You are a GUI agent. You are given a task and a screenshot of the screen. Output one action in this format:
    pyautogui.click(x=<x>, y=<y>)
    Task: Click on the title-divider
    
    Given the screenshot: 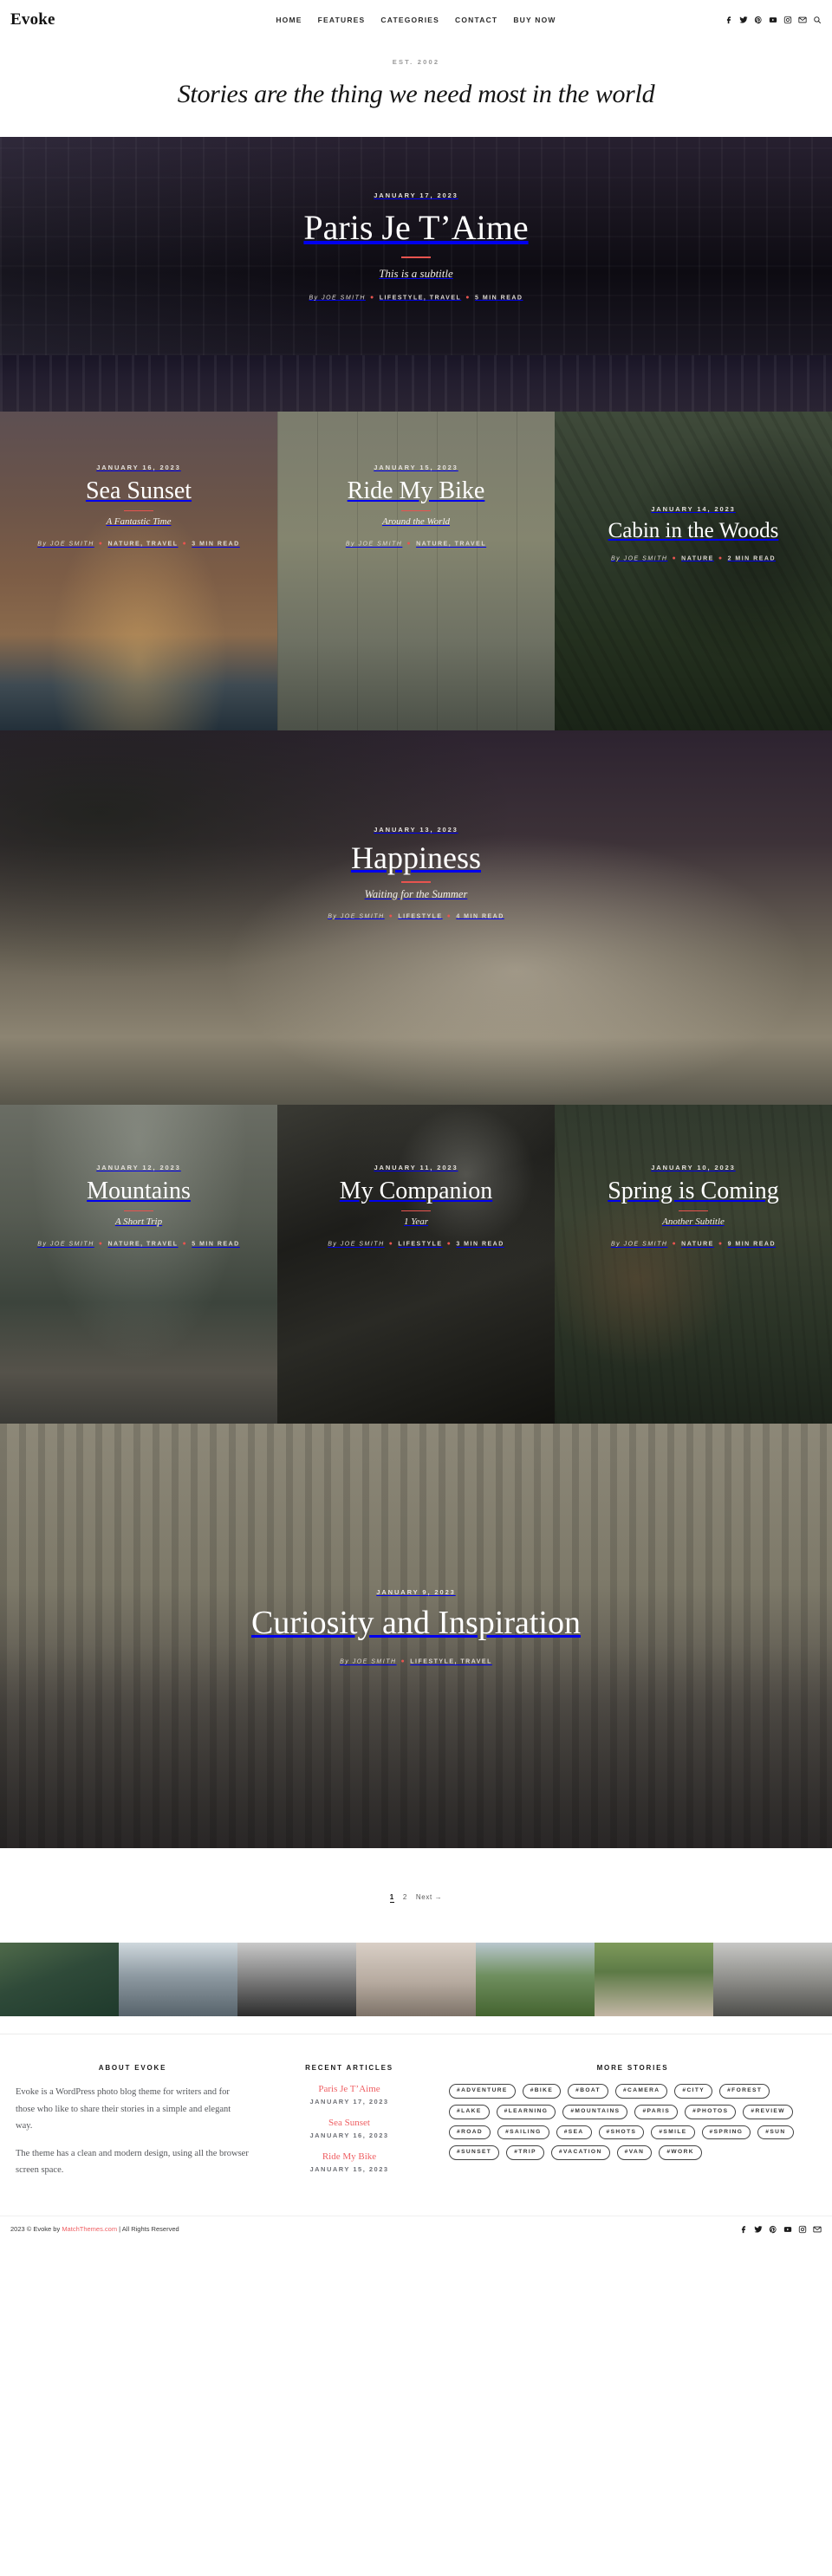 What is the action you would take?
    pyautogui.click(x=693, y=1211)
    